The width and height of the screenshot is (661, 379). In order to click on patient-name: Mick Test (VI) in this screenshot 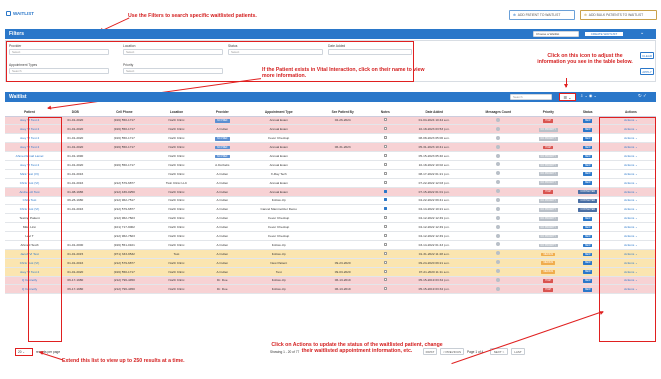, I will do `click(29, 174)`.